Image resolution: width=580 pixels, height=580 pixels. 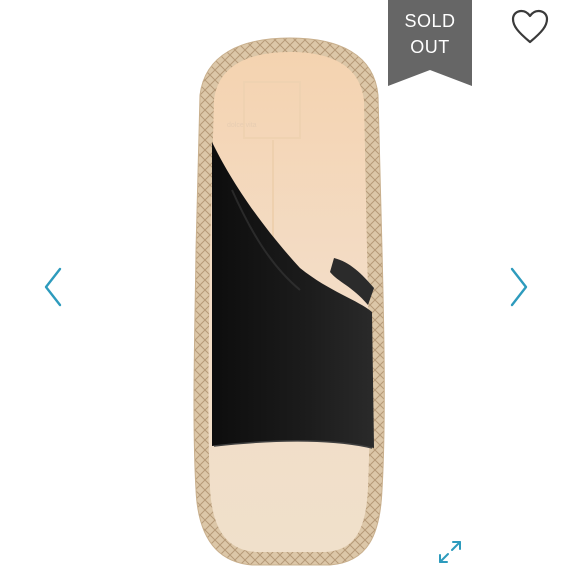 I want to click on expand-arrows-icon, so click(x=450, y=552).